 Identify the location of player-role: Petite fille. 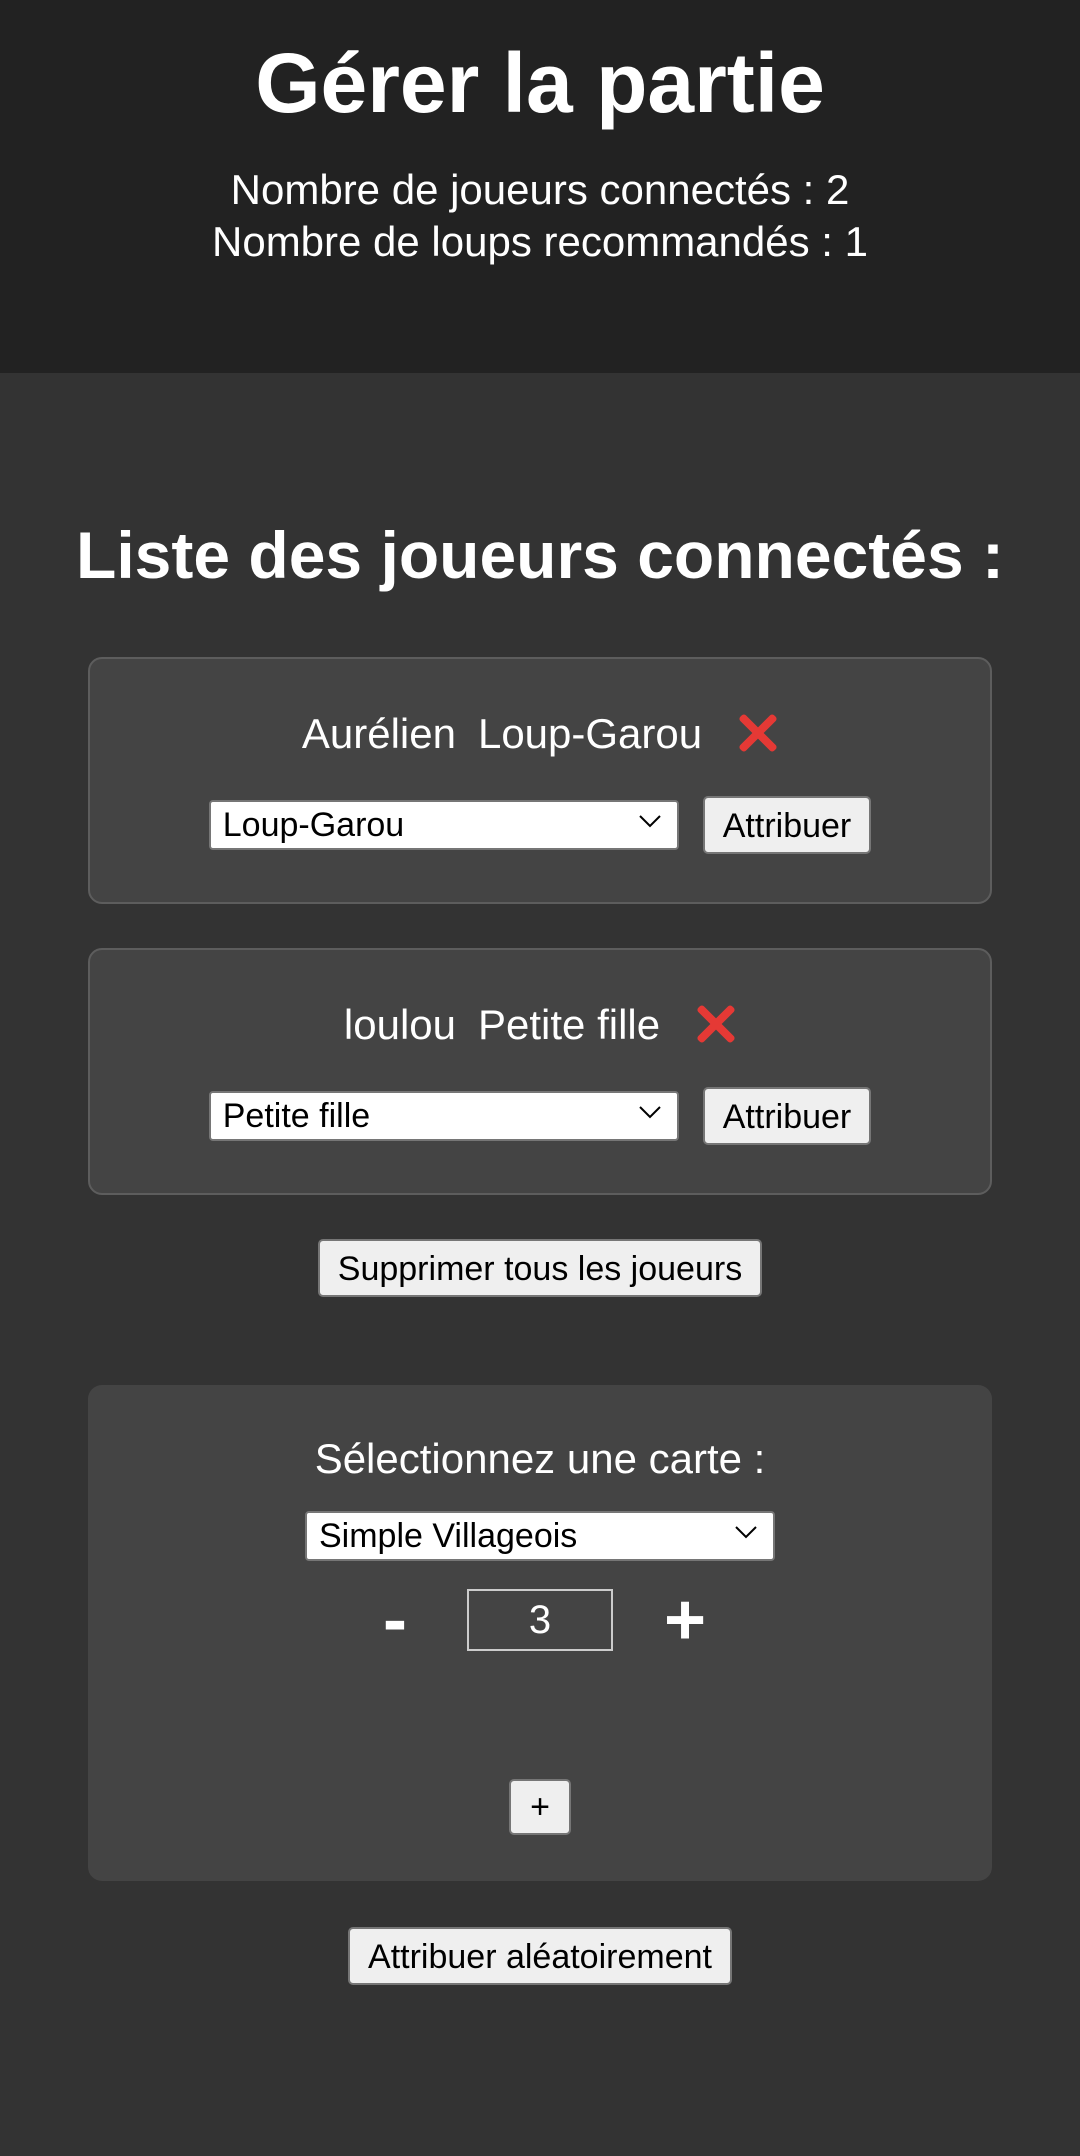
(569, 1024).